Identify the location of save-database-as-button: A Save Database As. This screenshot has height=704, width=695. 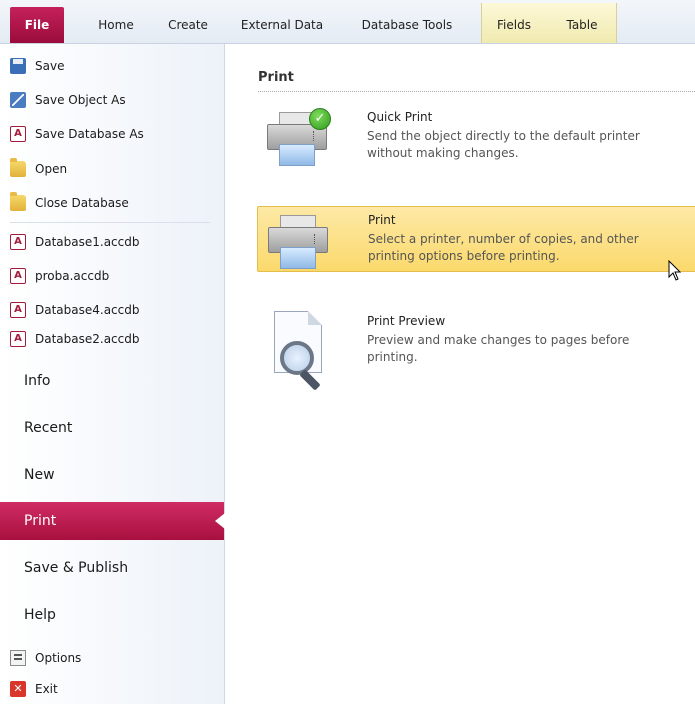
(110, 134).